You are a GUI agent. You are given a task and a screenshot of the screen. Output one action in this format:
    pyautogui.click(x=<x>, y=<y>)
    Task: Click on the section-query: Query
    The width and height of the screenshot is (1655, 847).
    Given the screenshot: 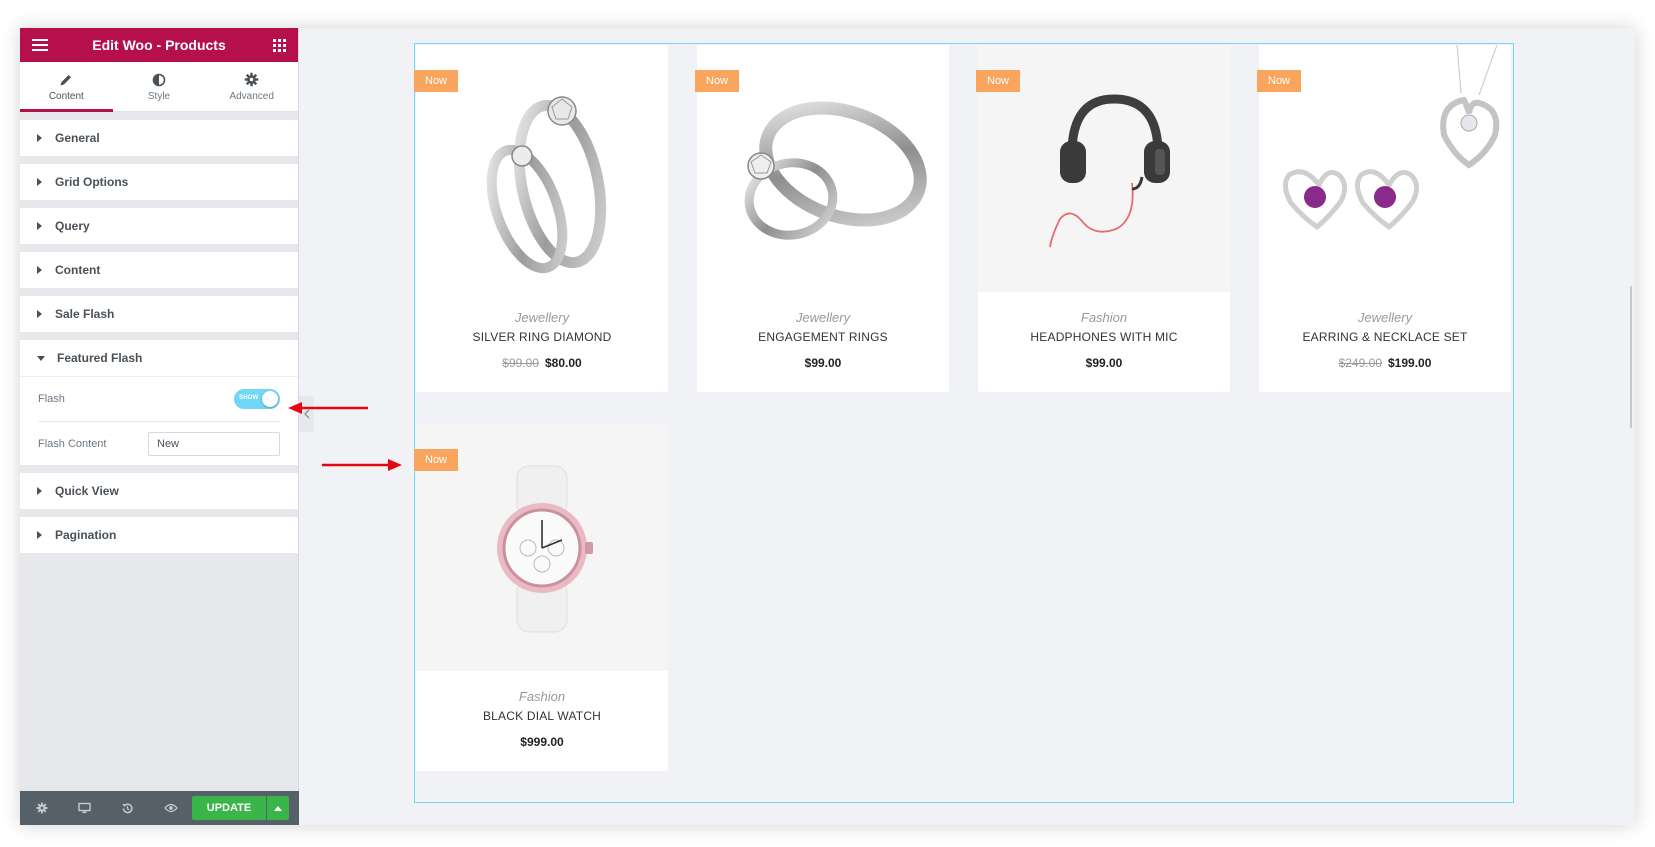 What is the action you would take?
    pyautogui.click(x=159, y=226)
    